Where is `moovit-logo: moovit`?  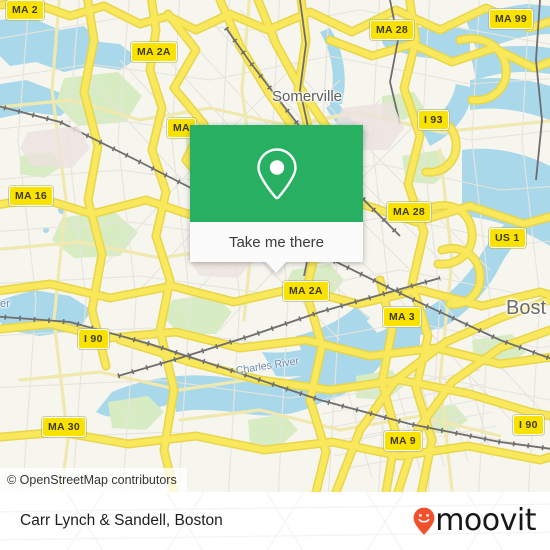 moovit-logo: moovit is located at coordinates (474, 521).